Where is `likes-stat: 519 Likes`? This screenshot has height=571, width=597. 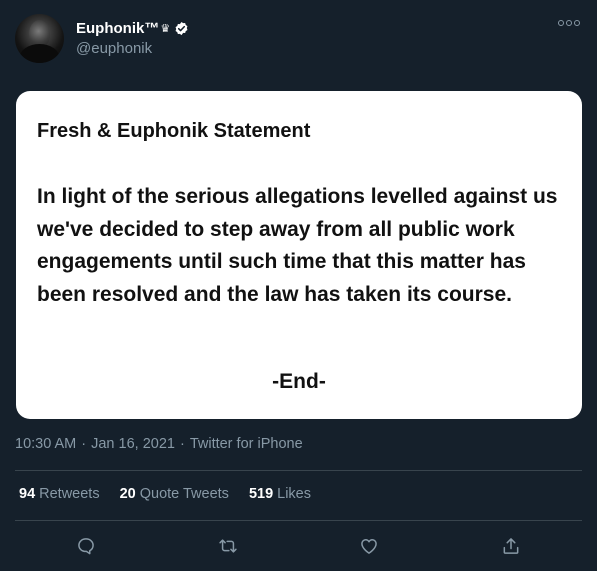
likes-stat: 519 Likes is located at coordinates (280, 494).